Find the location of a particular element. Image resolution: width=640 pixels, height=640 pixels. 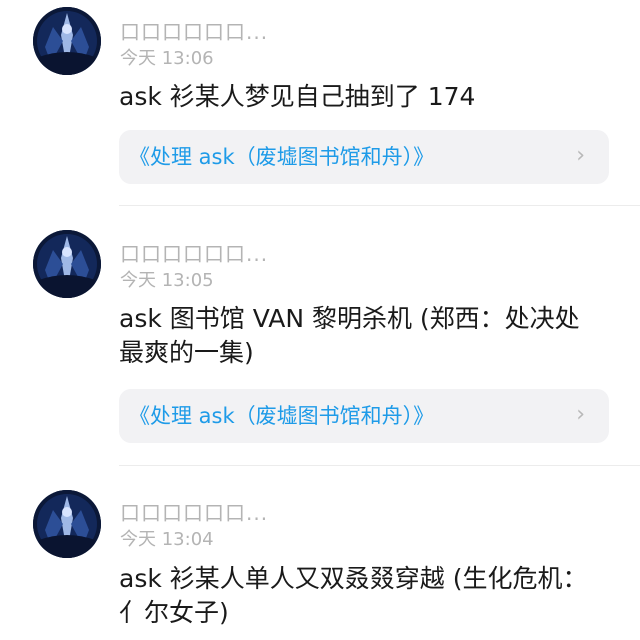

timestamp: 今天 13:06 is located at coordinates (167, 58).